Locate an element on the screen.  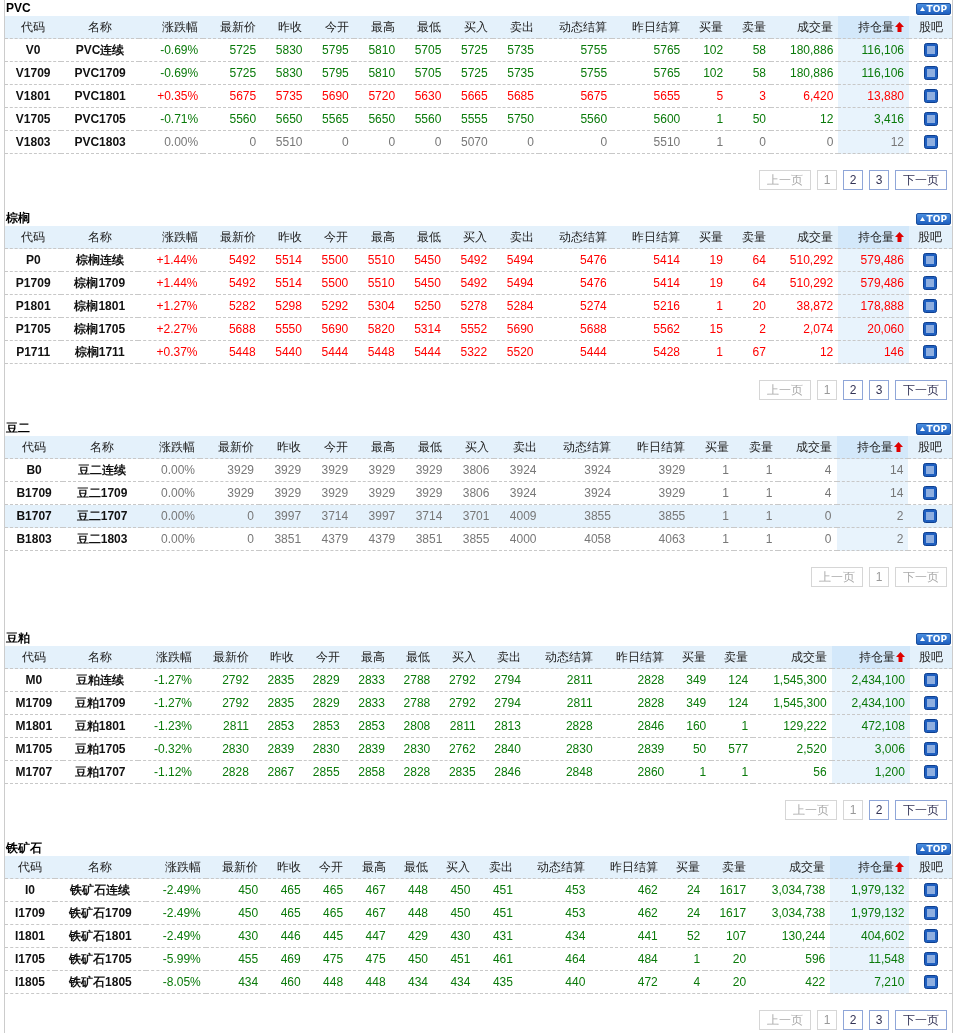
name-cell: 豆二1707 is located at coordinates (102, 516).